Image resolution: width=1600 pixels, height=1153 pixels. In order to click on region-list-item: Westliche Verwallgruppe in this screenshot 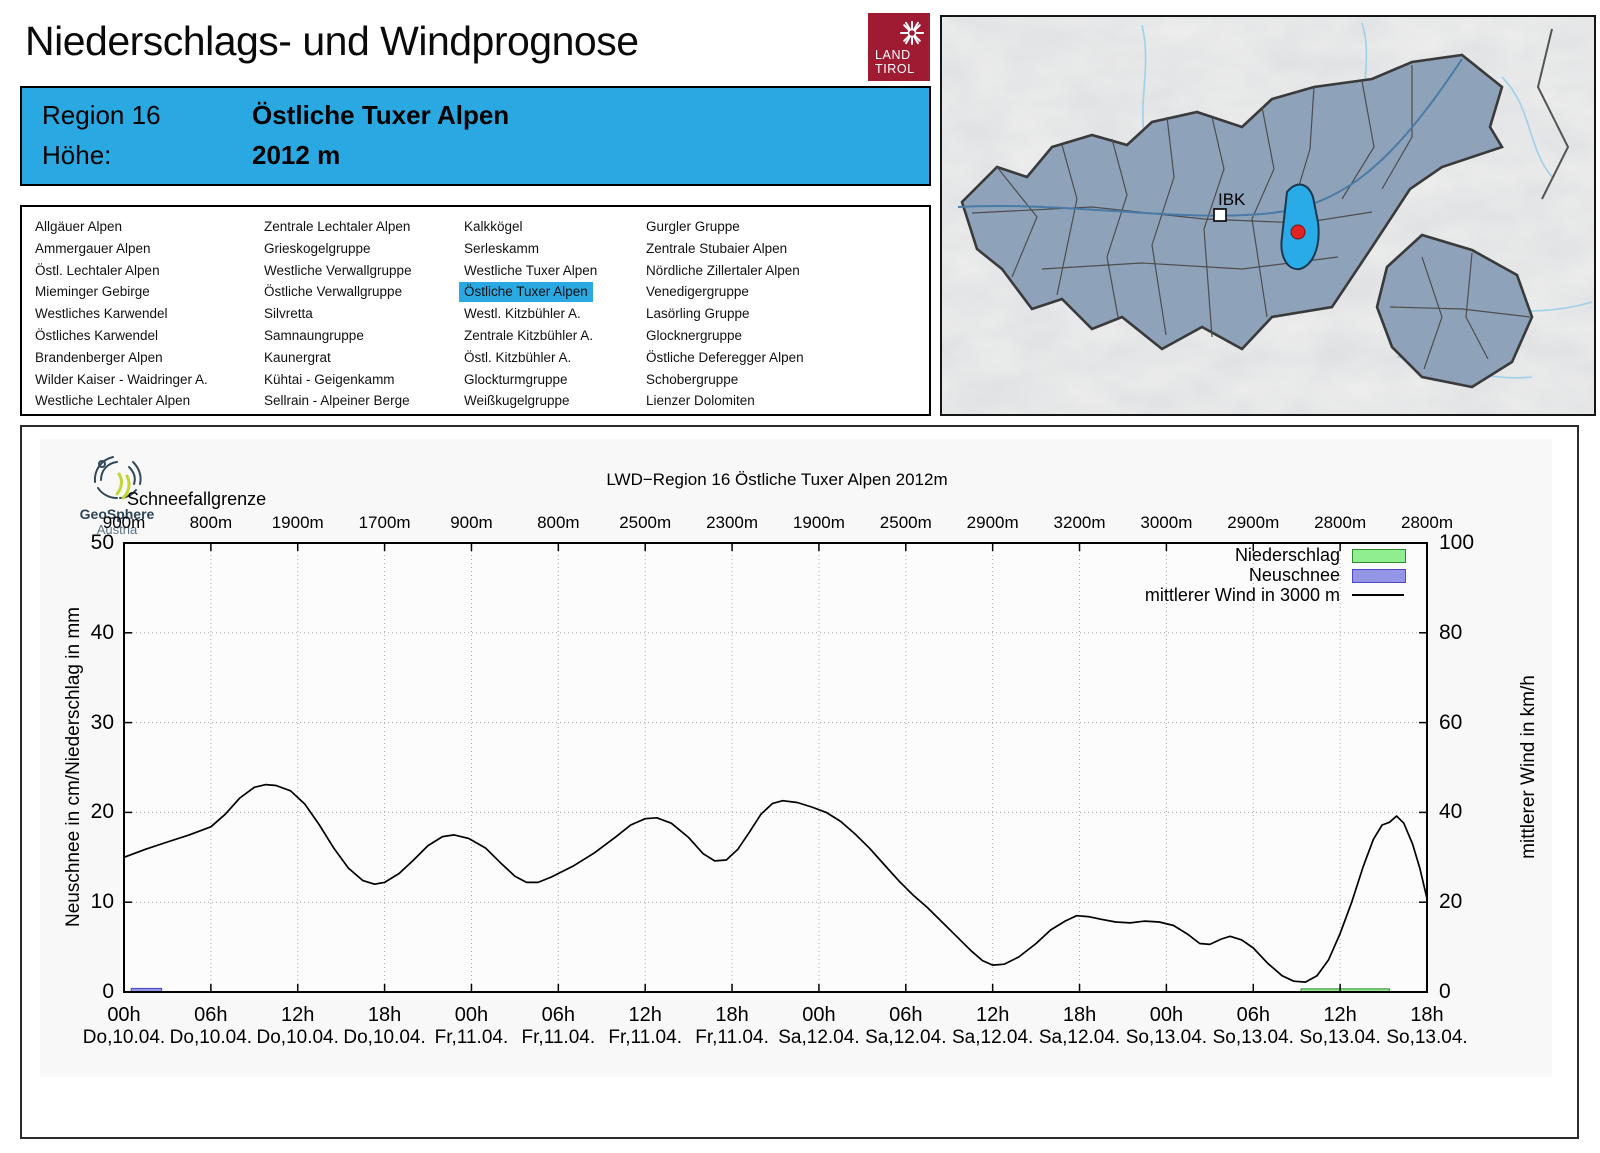, I will do `click(338, 271)`.